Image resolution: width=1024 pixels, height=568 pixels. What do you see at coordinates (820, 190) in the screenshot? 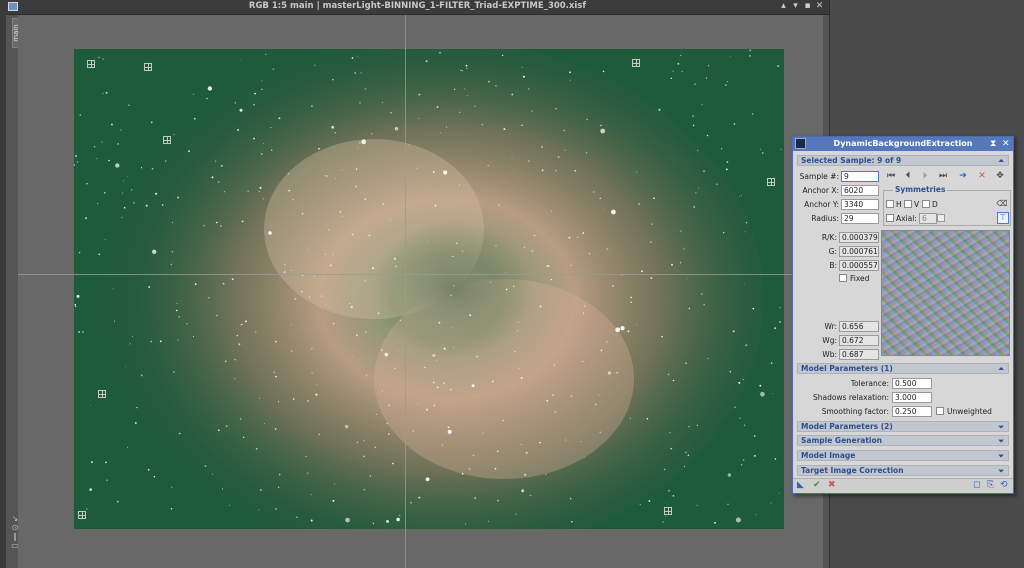
I see `anchor-x-label: Anchor X:` at bounding box center [820, 190].